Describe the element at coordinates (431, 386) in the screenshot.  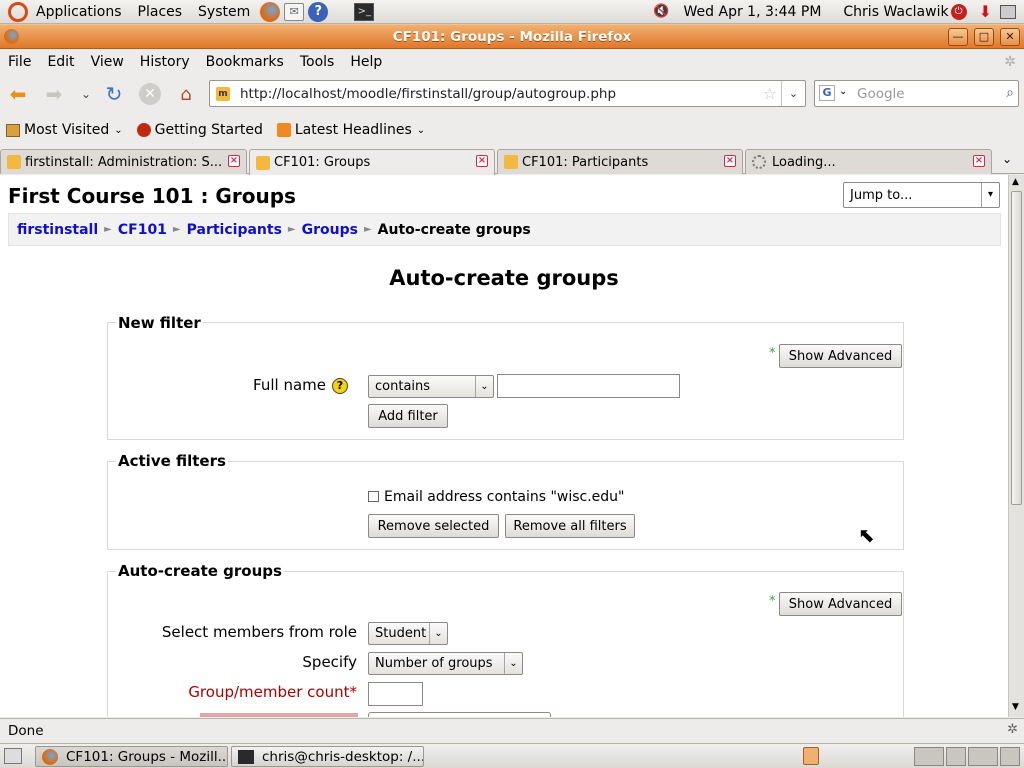
I see `fullname-operator-select: contains ⌄` at that location.